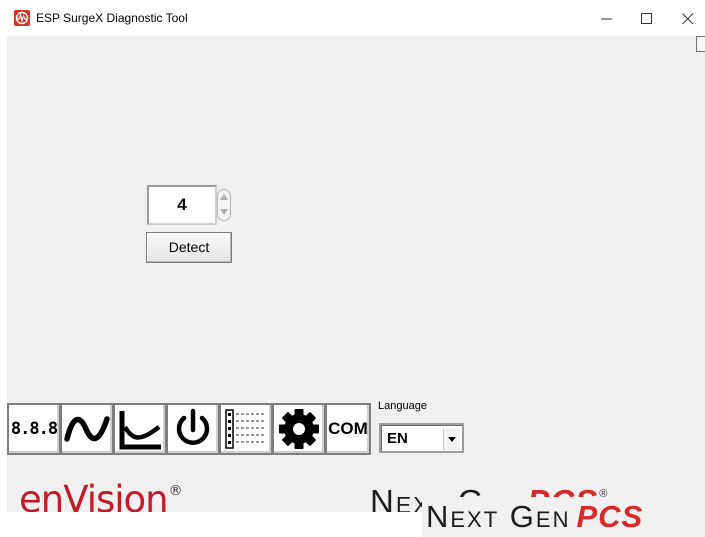  What do you see at coordinates (182, 205) in the screenshot?
I see `port-number-field: 4` at bounding box center [182, 205].